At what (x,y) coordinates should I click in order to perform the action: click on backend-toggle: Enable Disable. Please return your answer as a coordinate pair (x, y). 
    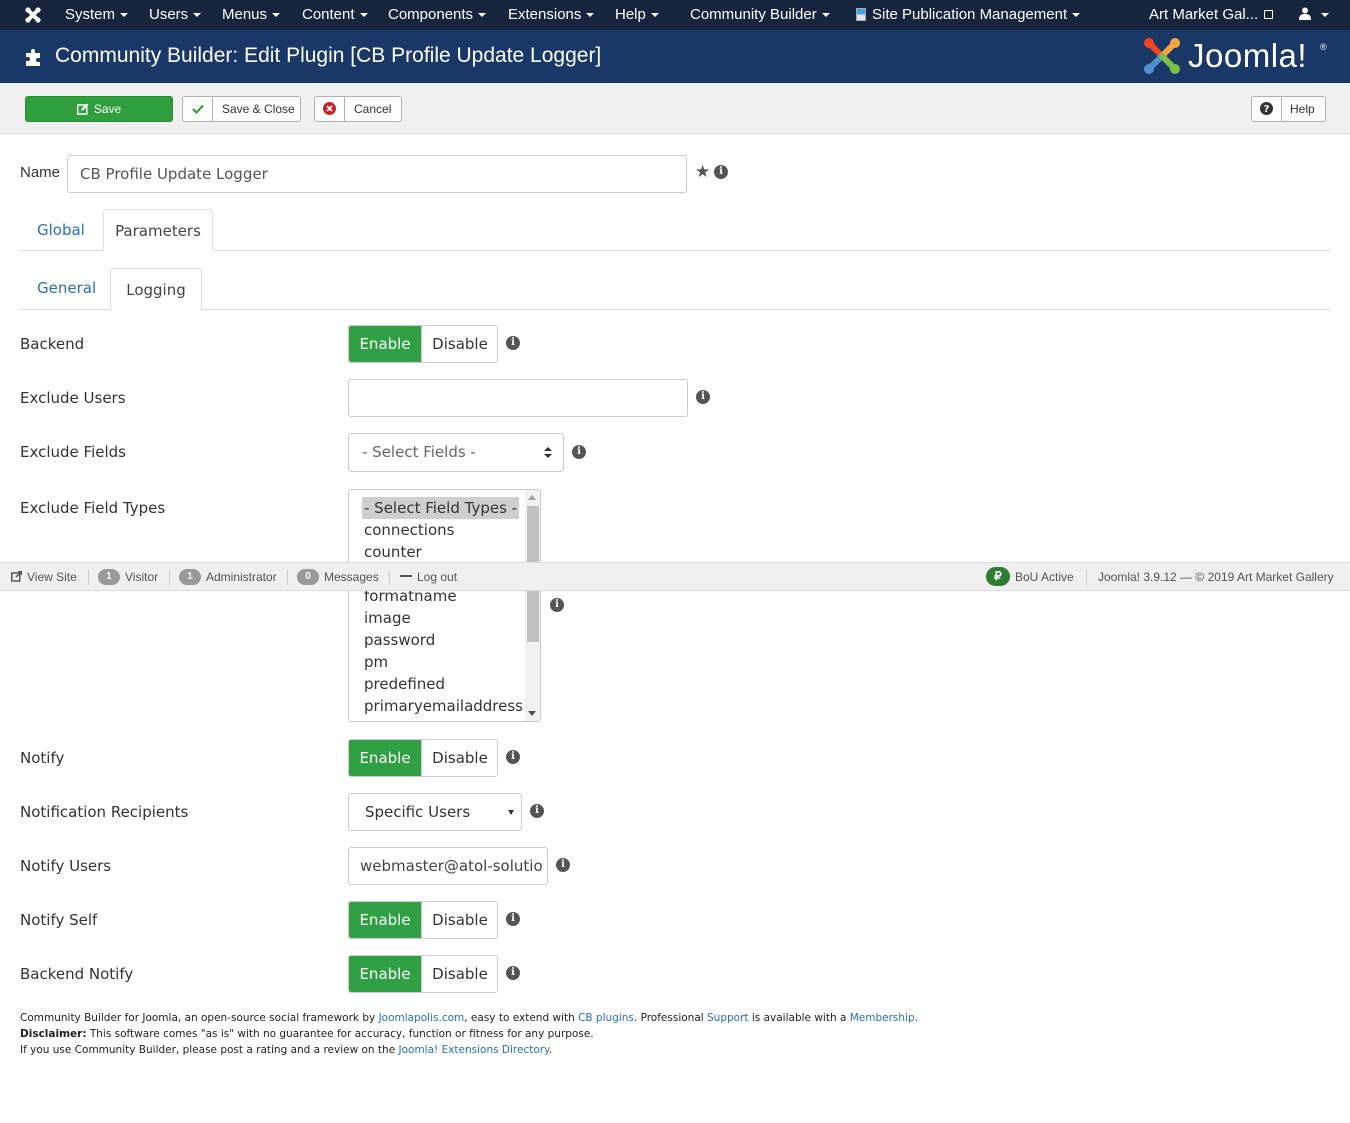
    Looking at the image, I should click on (423, 344).